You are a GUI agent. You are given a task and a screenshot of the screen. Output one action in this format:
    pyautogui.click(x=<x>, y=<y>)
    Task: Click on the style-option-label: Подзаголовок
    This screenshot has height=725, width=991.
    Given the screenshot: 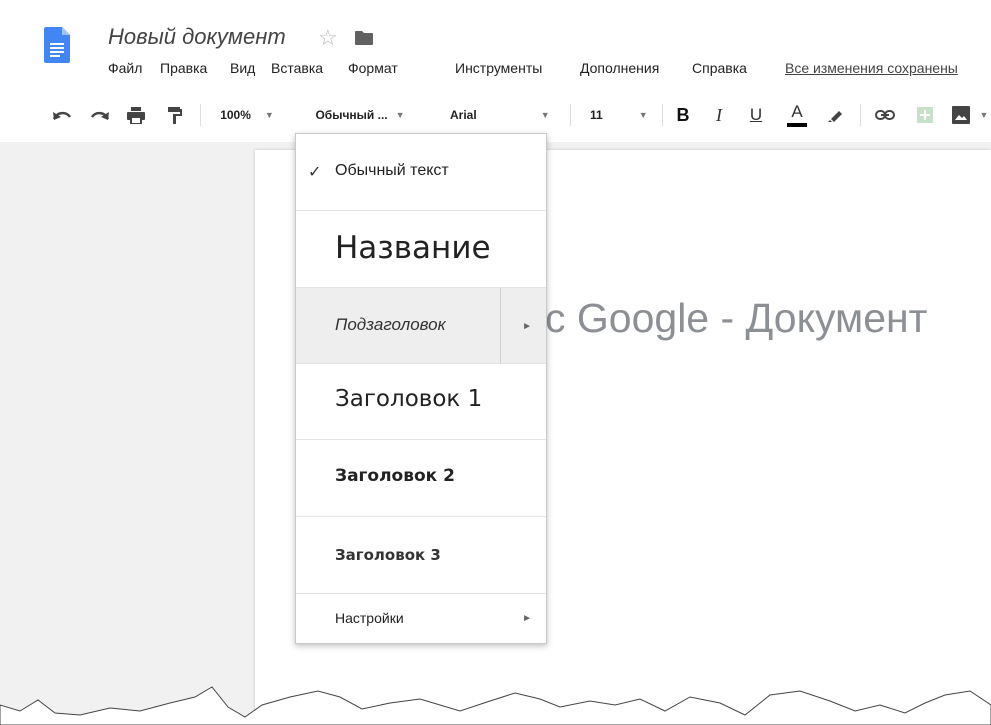 What is the action you would take?
    pyautogui.click(x=390, y=324)
    